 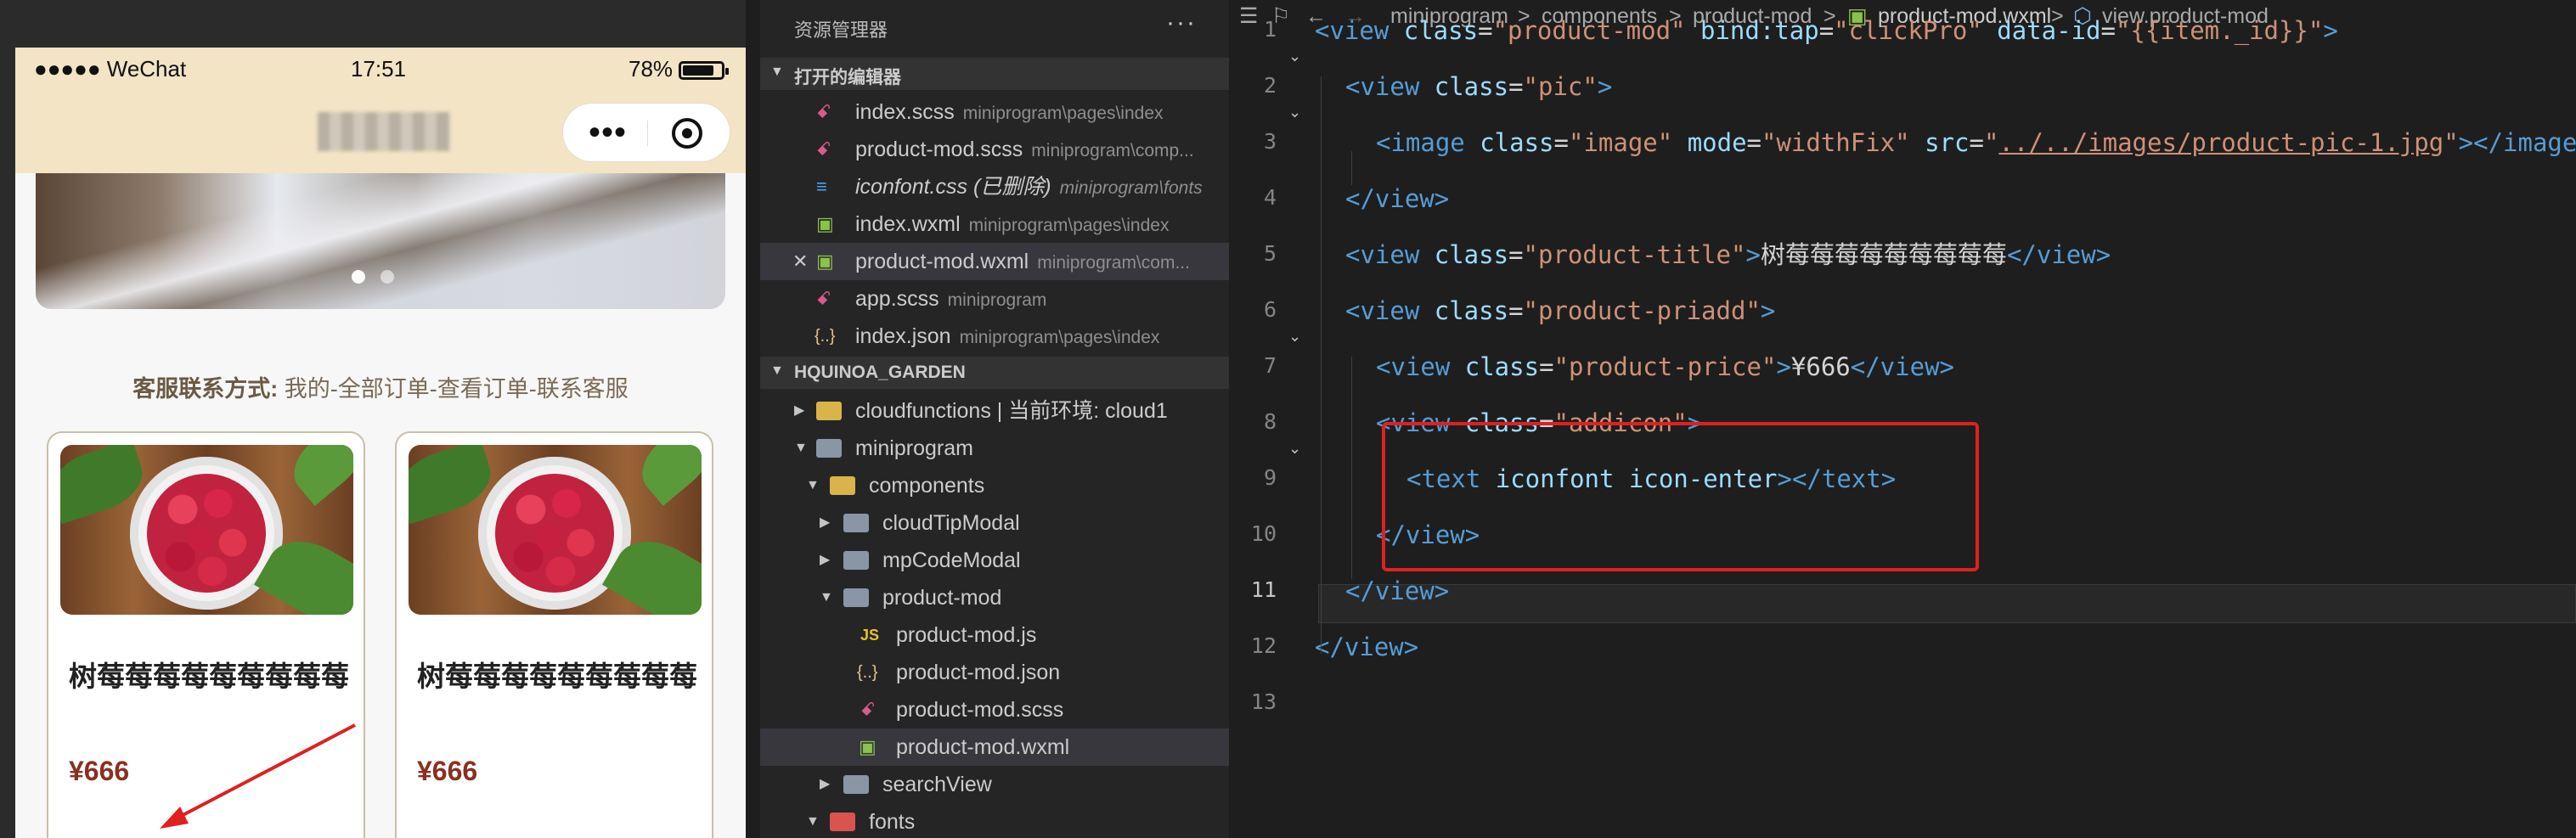 What do you see at coordinates (1560, 311) in the screenshot?
I see `code-line: <view class="product-priadd">` at bounding box center [1560, 311].